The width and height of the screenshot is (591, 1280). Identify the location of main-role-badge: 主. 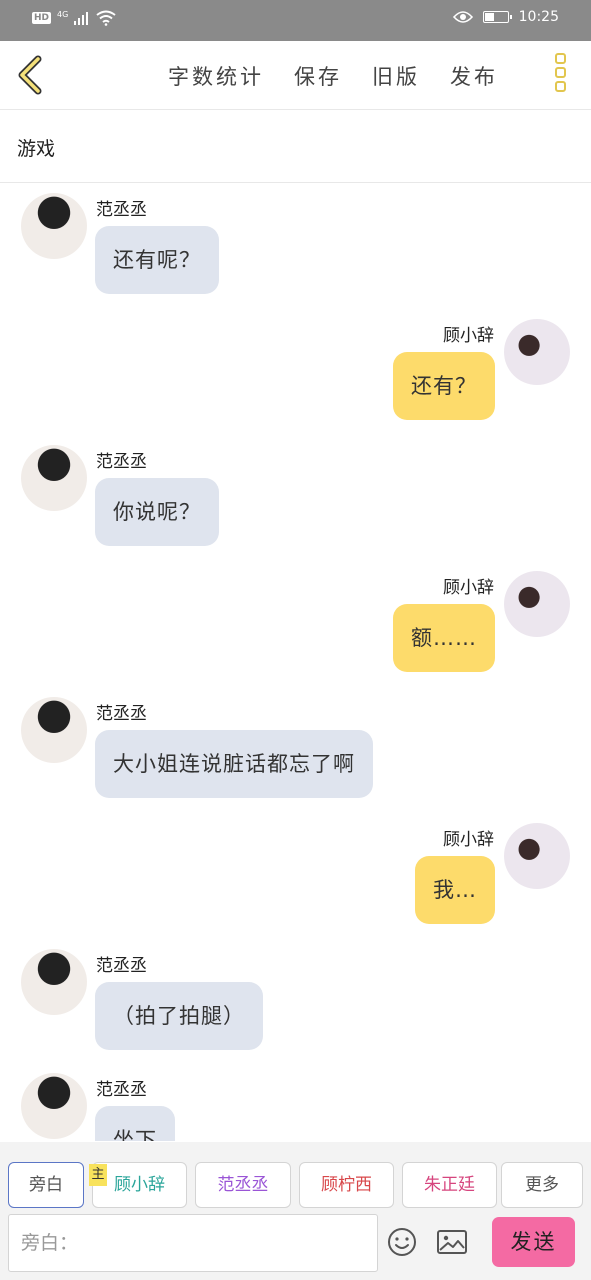
(98, 1175).